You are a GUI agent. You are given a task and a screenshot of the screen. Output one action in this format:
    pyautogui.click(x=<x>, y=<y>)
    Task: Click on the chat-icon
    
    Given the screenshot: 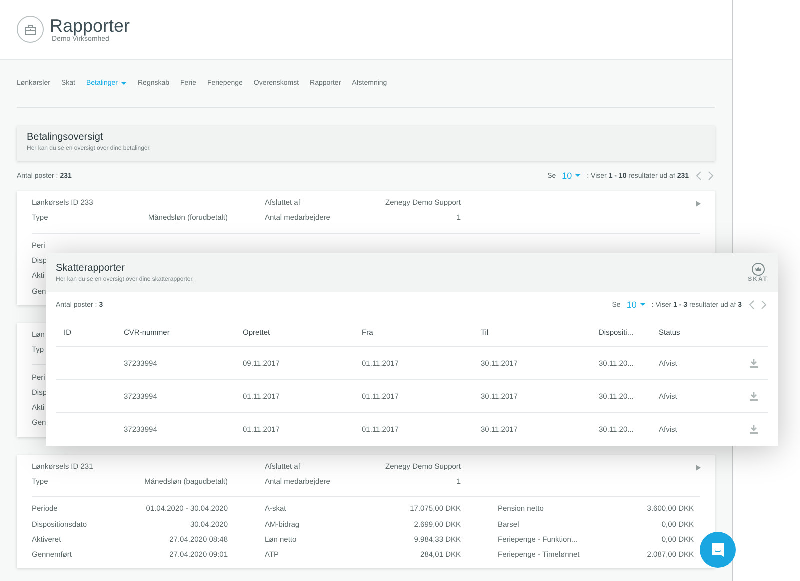 What is the action you would take?
    pyautogui.click(x=718, y=550)
    